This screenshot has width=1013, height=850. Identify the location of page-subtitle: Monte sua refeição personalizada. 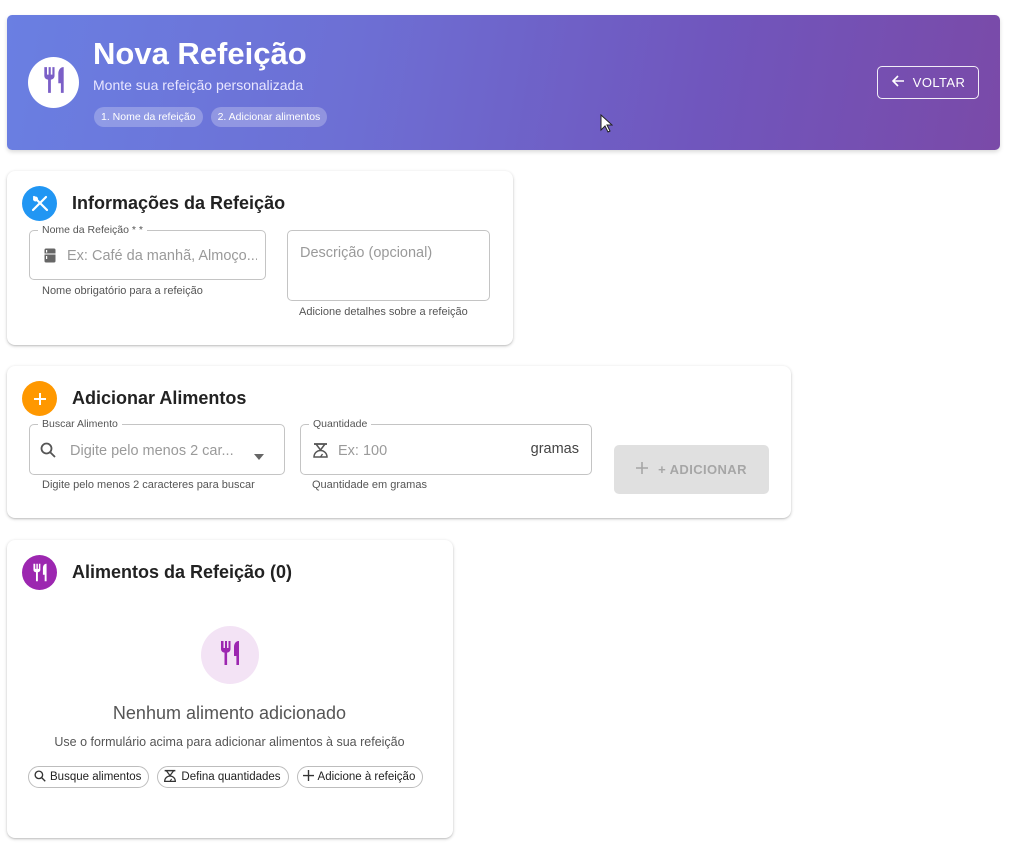
(198, 85).